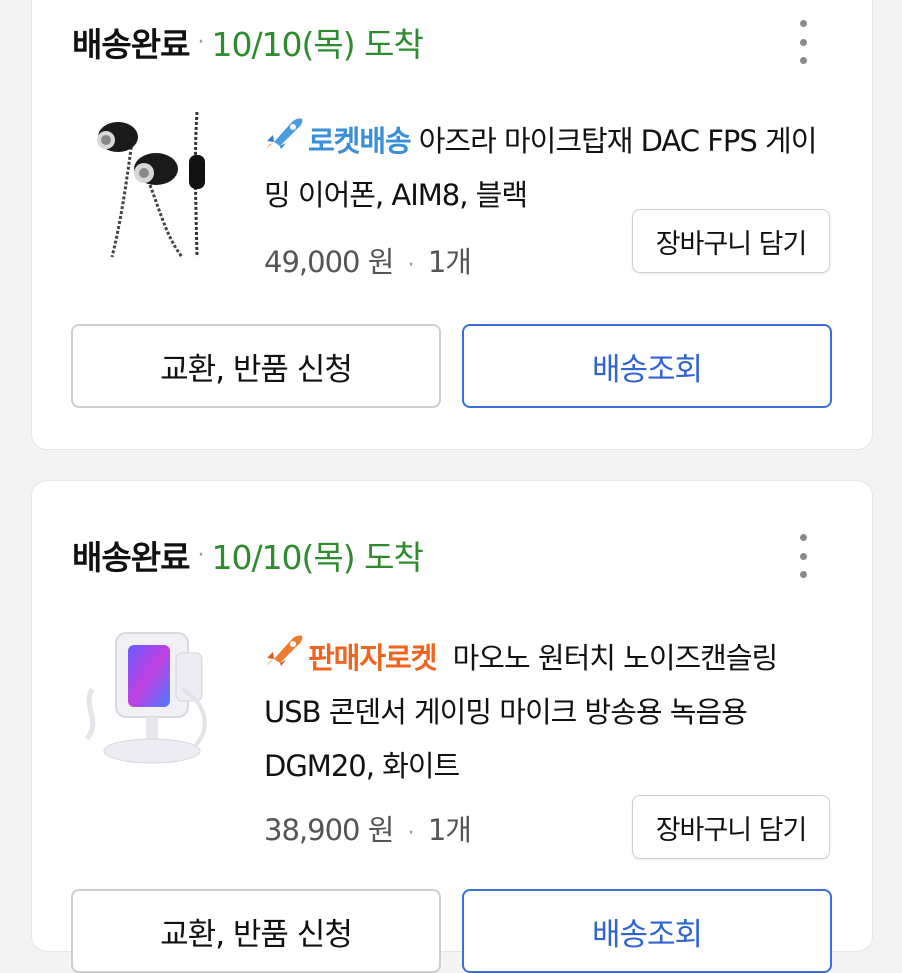 The height and width of the screenshot is (973, 902). Describe the element at coordinates (329, 830) in the screenshot. I see `price: 38,900 원` at that location.